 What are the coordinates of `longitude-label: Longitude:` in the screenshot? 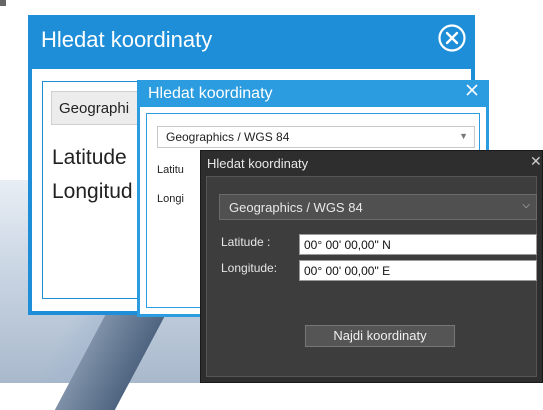 It's located at (249, 268).